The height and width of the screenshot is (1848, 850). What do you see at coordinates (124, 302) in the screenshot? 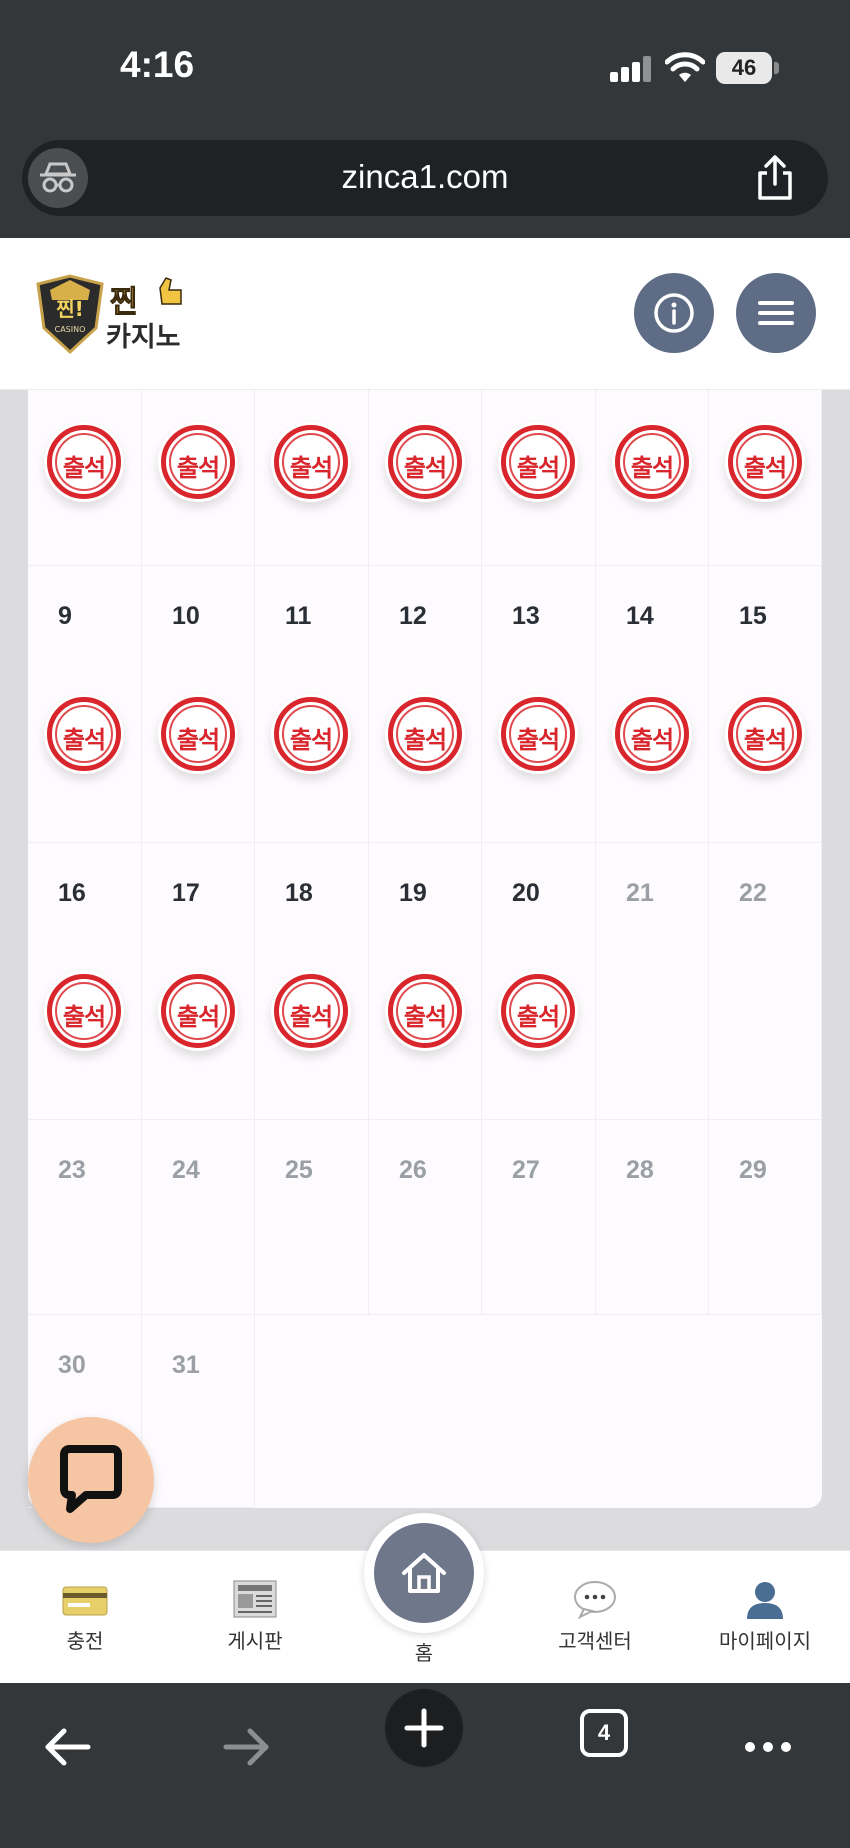
I see `svg-text: 찐` at bounding box center [124, 302].